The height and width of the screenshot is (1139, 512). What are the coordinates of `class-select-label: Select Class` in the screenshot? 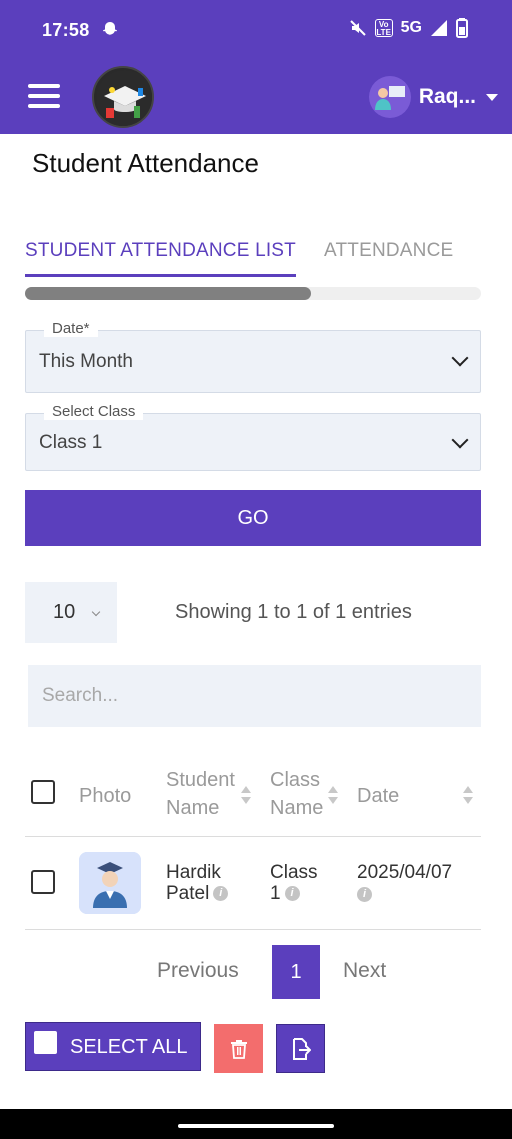 It's located at (94, 411).